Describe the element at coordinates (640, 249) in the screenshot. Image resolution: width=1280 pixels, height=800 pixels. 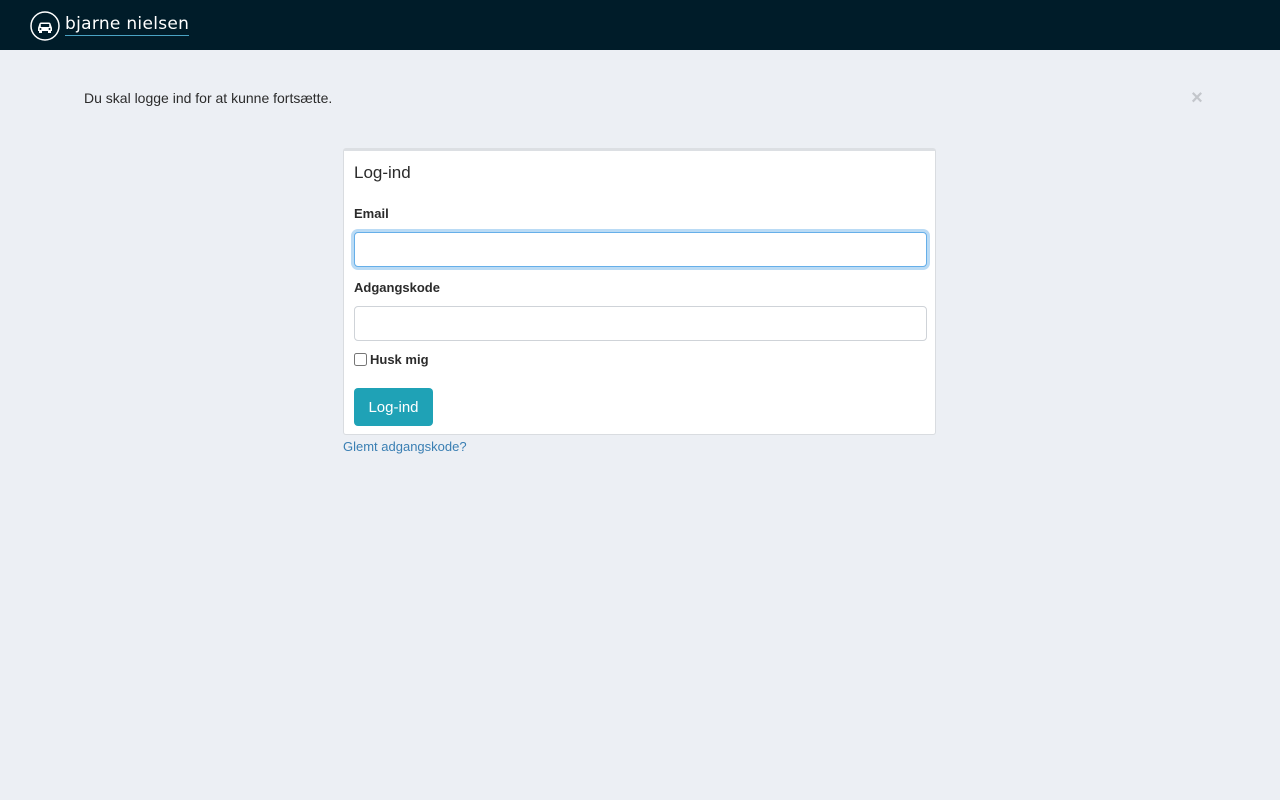
I see `email-field` at that location.